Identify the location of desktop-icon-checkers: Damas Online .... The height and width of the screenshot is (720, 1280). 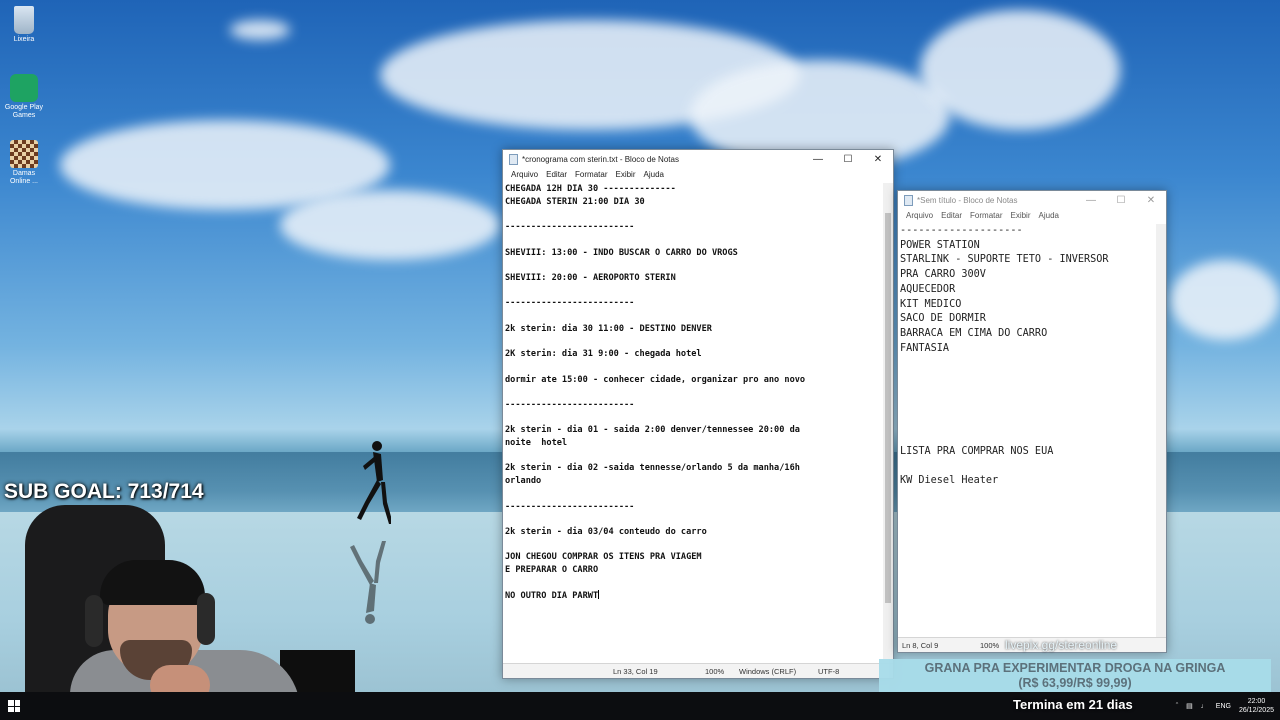
(24, 163).